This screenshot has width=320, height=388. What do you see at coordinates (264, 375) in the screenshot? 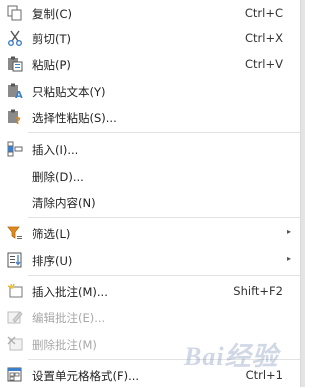
I see `shortcut-text: Ctrl+1` at bounding box center [264, 375].